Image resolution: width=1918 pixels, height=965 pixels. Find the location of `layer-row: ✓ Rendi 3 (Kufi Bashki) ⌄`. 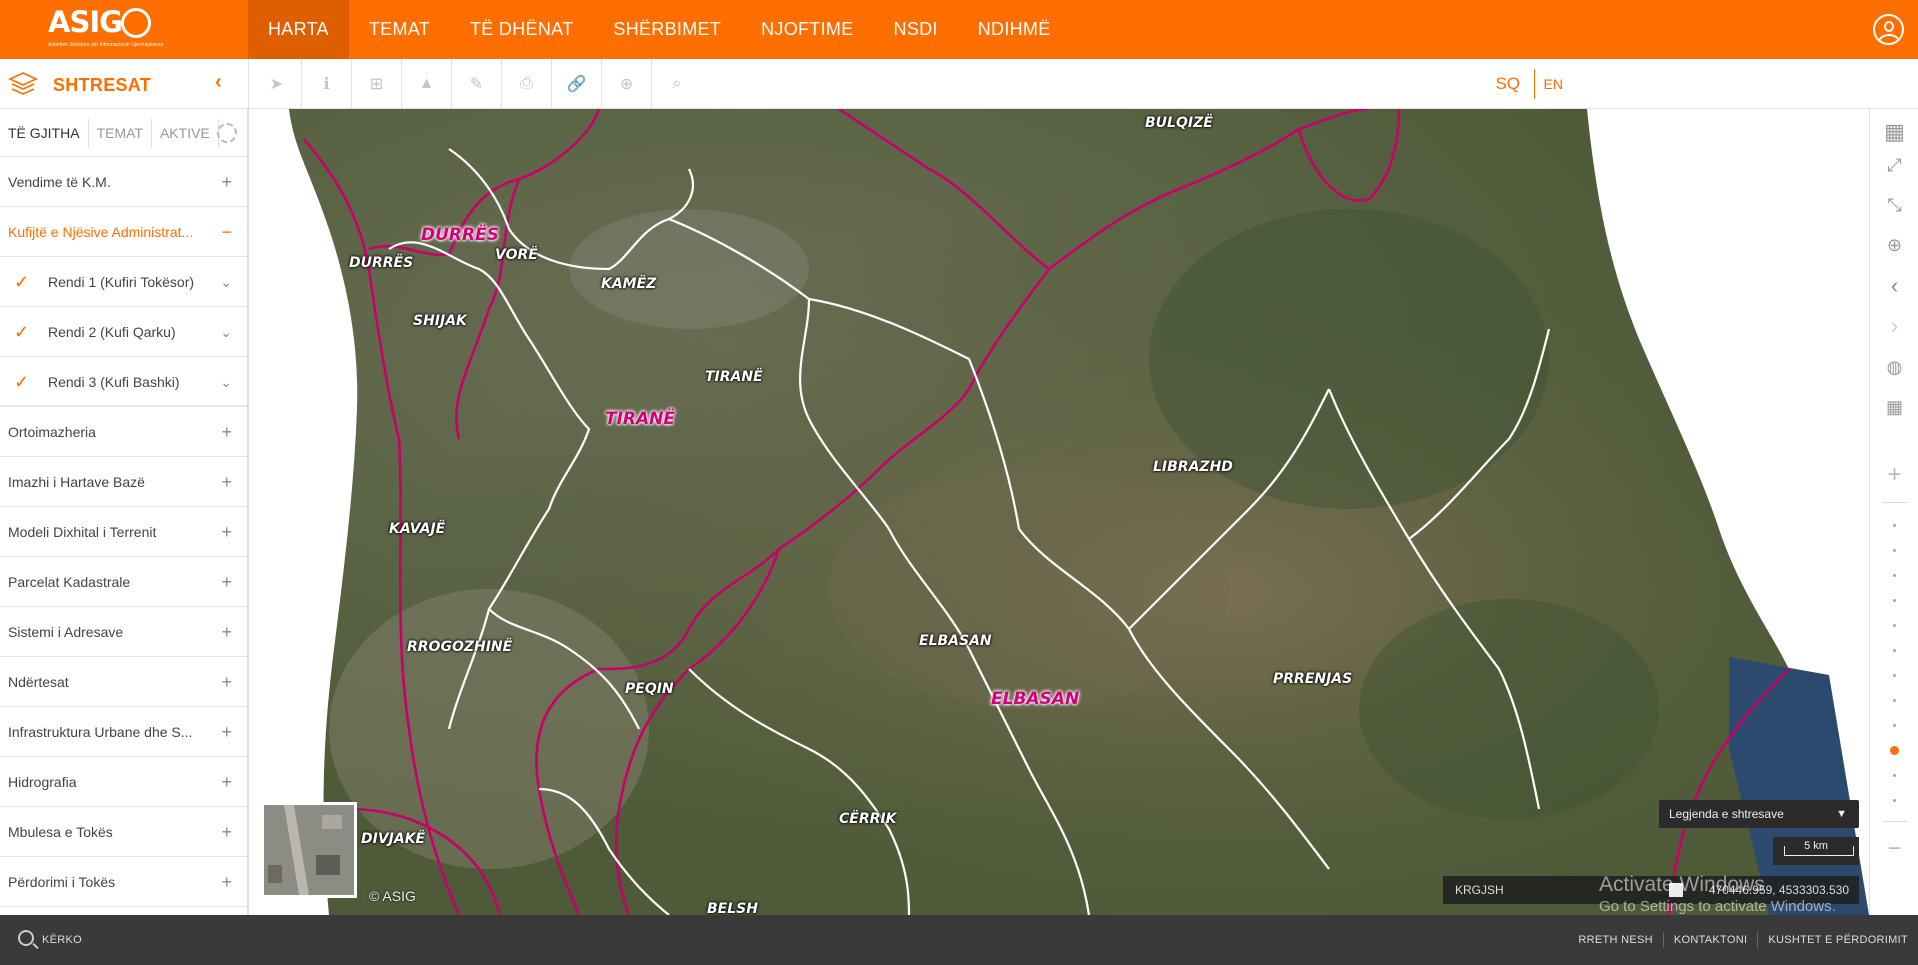

layer-row: ✓ Rendi 3 (Kufi Bashki) ⌄ is located at coordinates (123, 382).